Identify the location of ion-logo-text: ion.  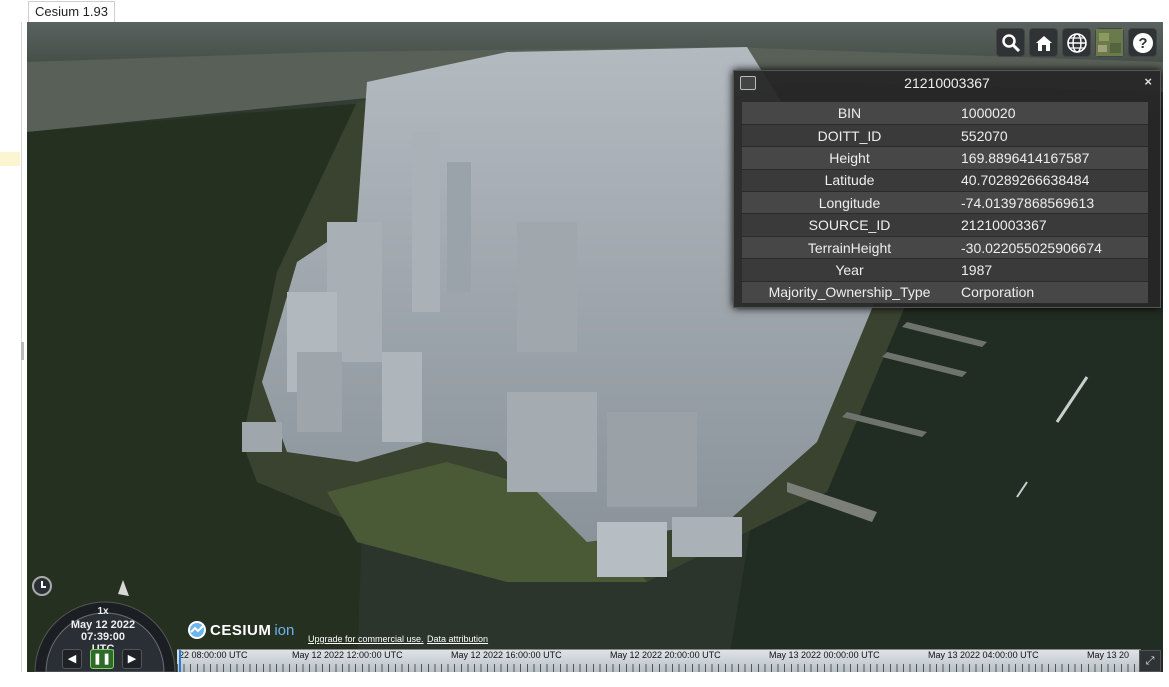
(284, 630).